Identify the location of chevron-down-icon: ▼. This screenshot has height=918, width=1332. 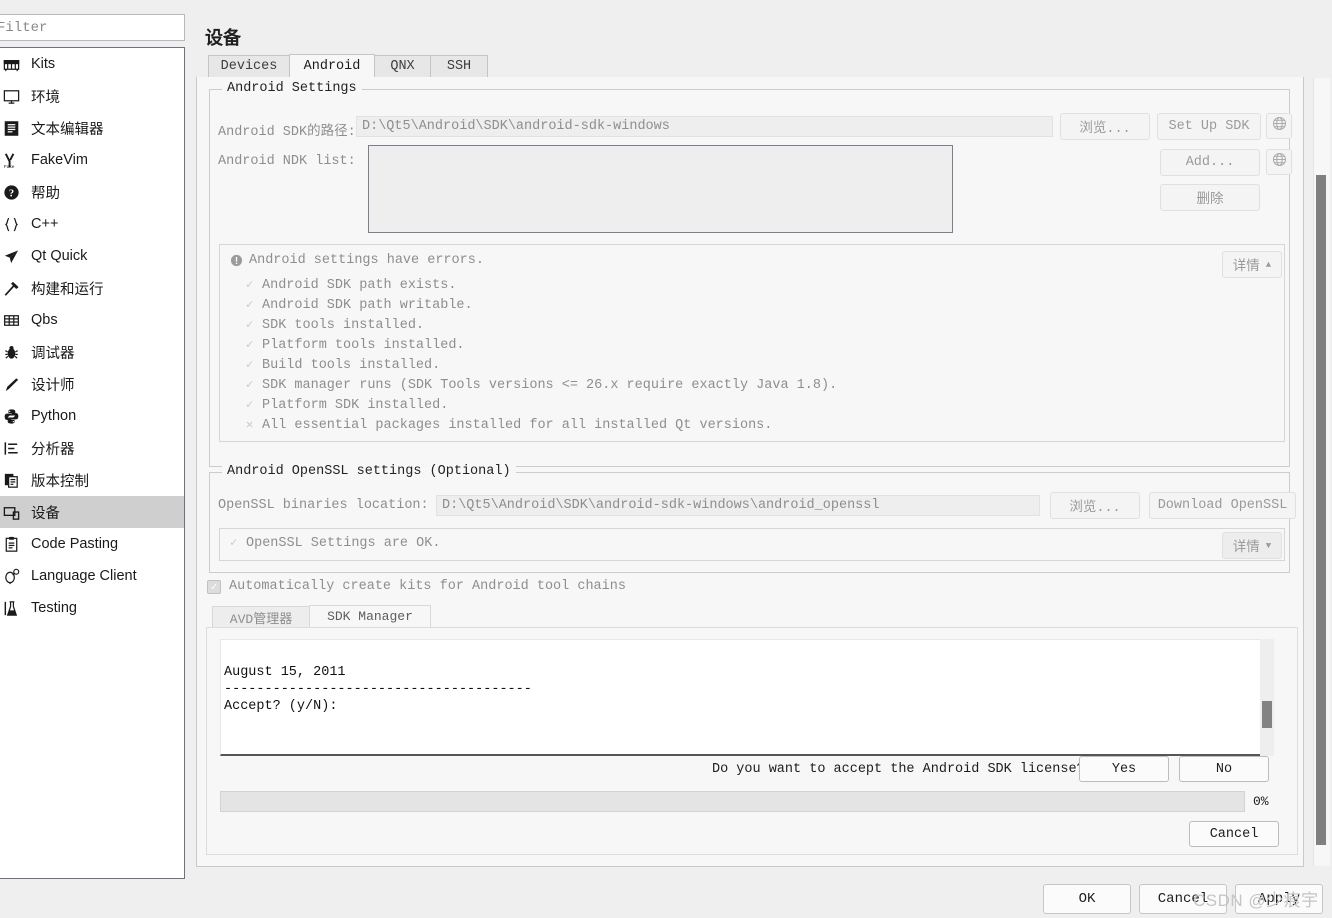
(1268, 545).